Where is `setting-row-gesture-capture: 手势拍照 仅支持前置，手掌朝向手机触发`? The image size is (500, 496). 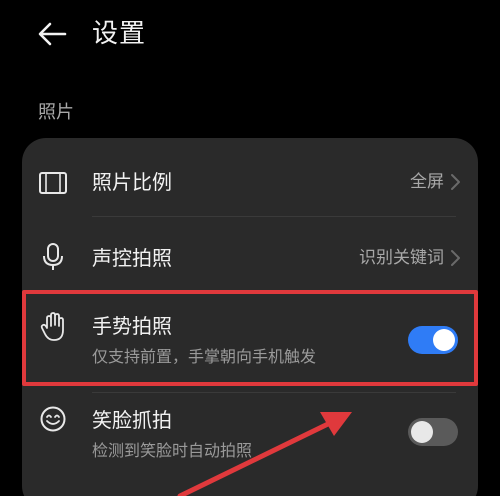 setting-row-gesture-capture: 手势拍照 仅支持前置，手掌朝向手机触发 is located at coordinates (250, 340).